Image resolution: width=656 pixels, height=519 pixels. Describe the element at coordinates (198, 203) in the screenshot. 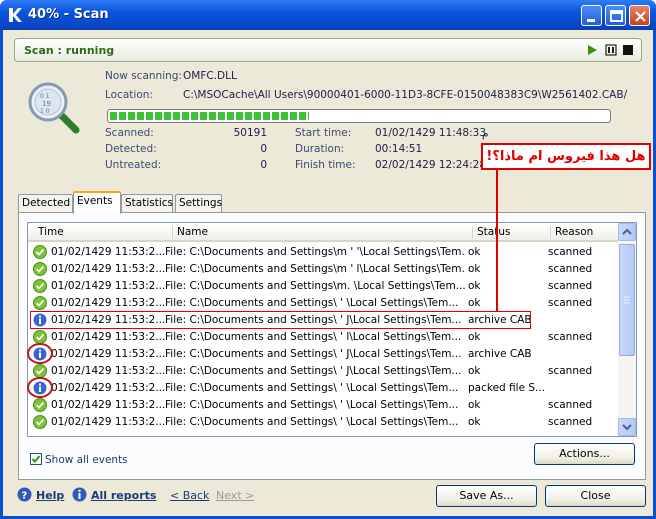

I see `tab-settings: Settings` at that location.